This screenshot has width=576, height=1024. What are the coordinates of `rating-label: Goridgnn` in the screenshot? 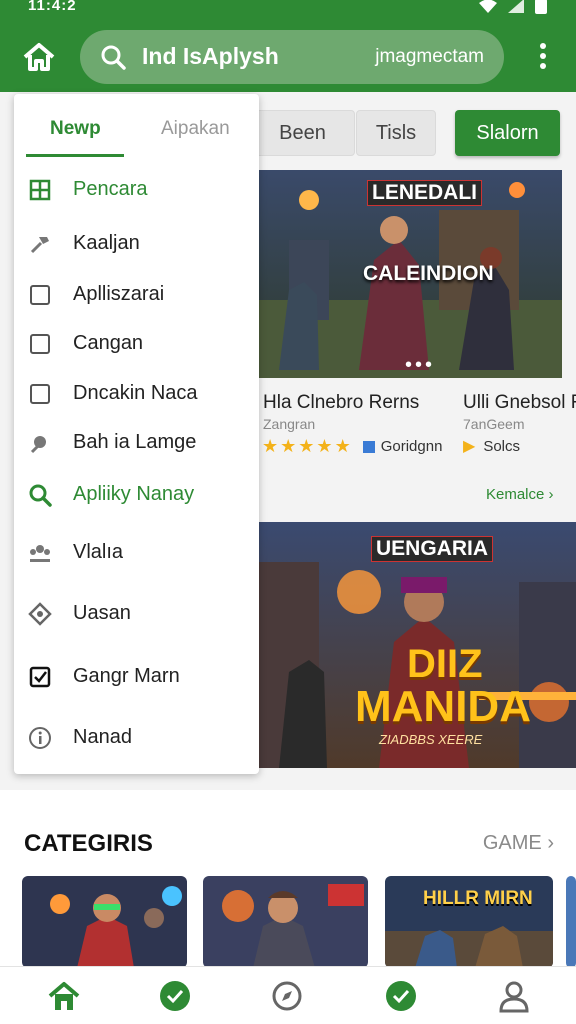 It's located at (411, 446).